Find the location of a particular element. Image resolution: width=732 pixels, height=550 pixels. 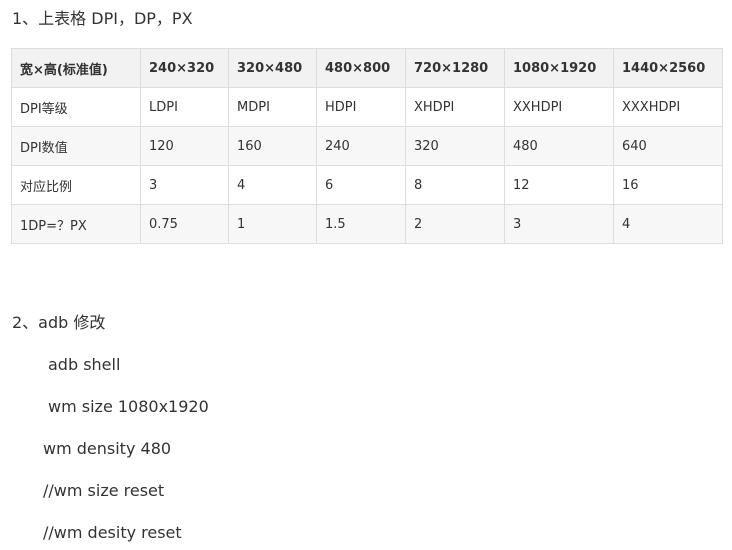

table-cell: 640 is located at coordinates (668, 146).